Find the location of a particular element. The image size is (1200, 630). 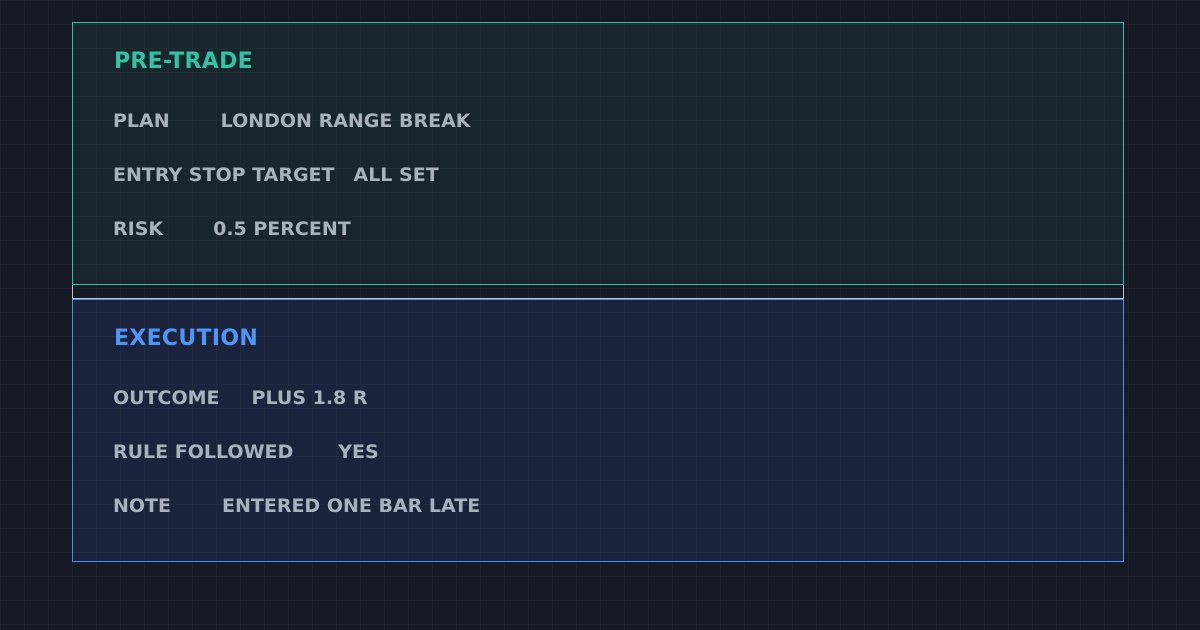

risk-row: RISK 0.5 PERCENT is located at coordinates (232, 229).